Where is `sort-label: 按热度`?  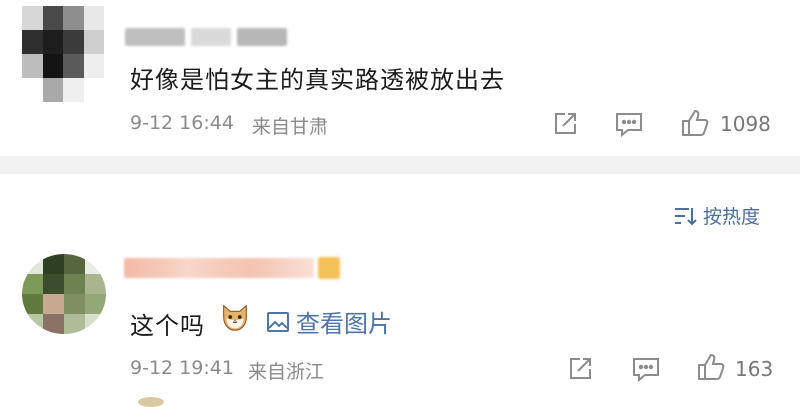 sort-label: 按热度 is located at coordinates (732, 217).